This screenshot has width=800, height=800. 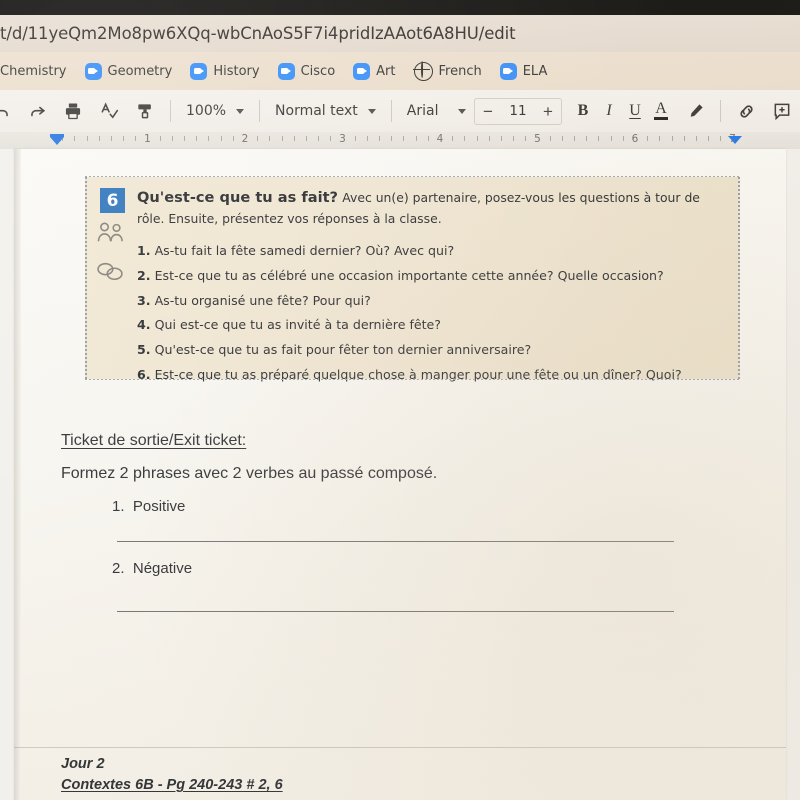 I want to click on undo-icon, so click(x=8, y=111).